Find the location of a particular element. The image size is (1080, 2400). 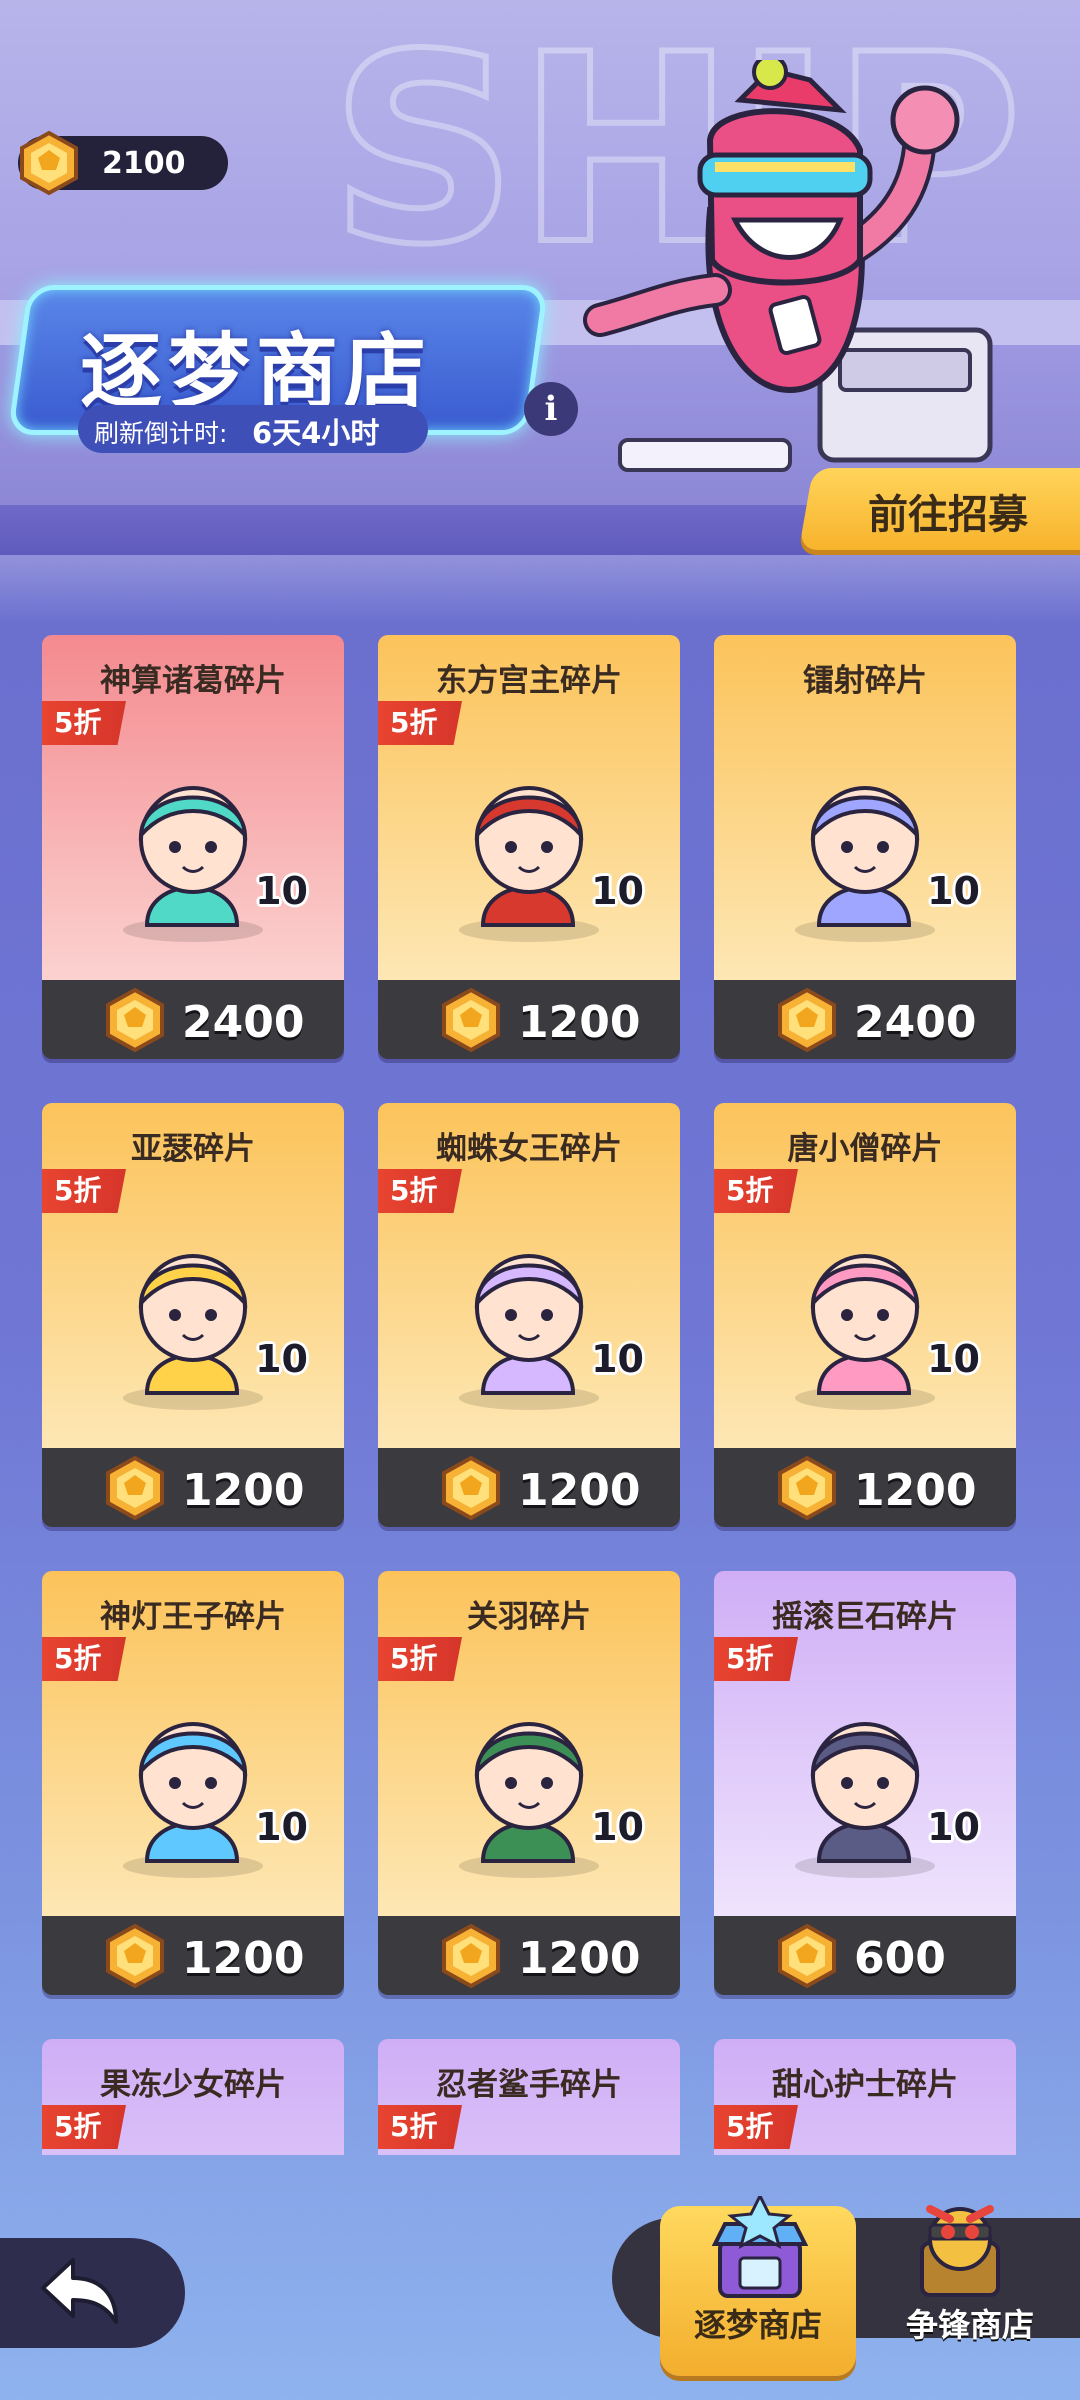

item-name: 果冻少女碎片 is located at coordinates (193, 2085).